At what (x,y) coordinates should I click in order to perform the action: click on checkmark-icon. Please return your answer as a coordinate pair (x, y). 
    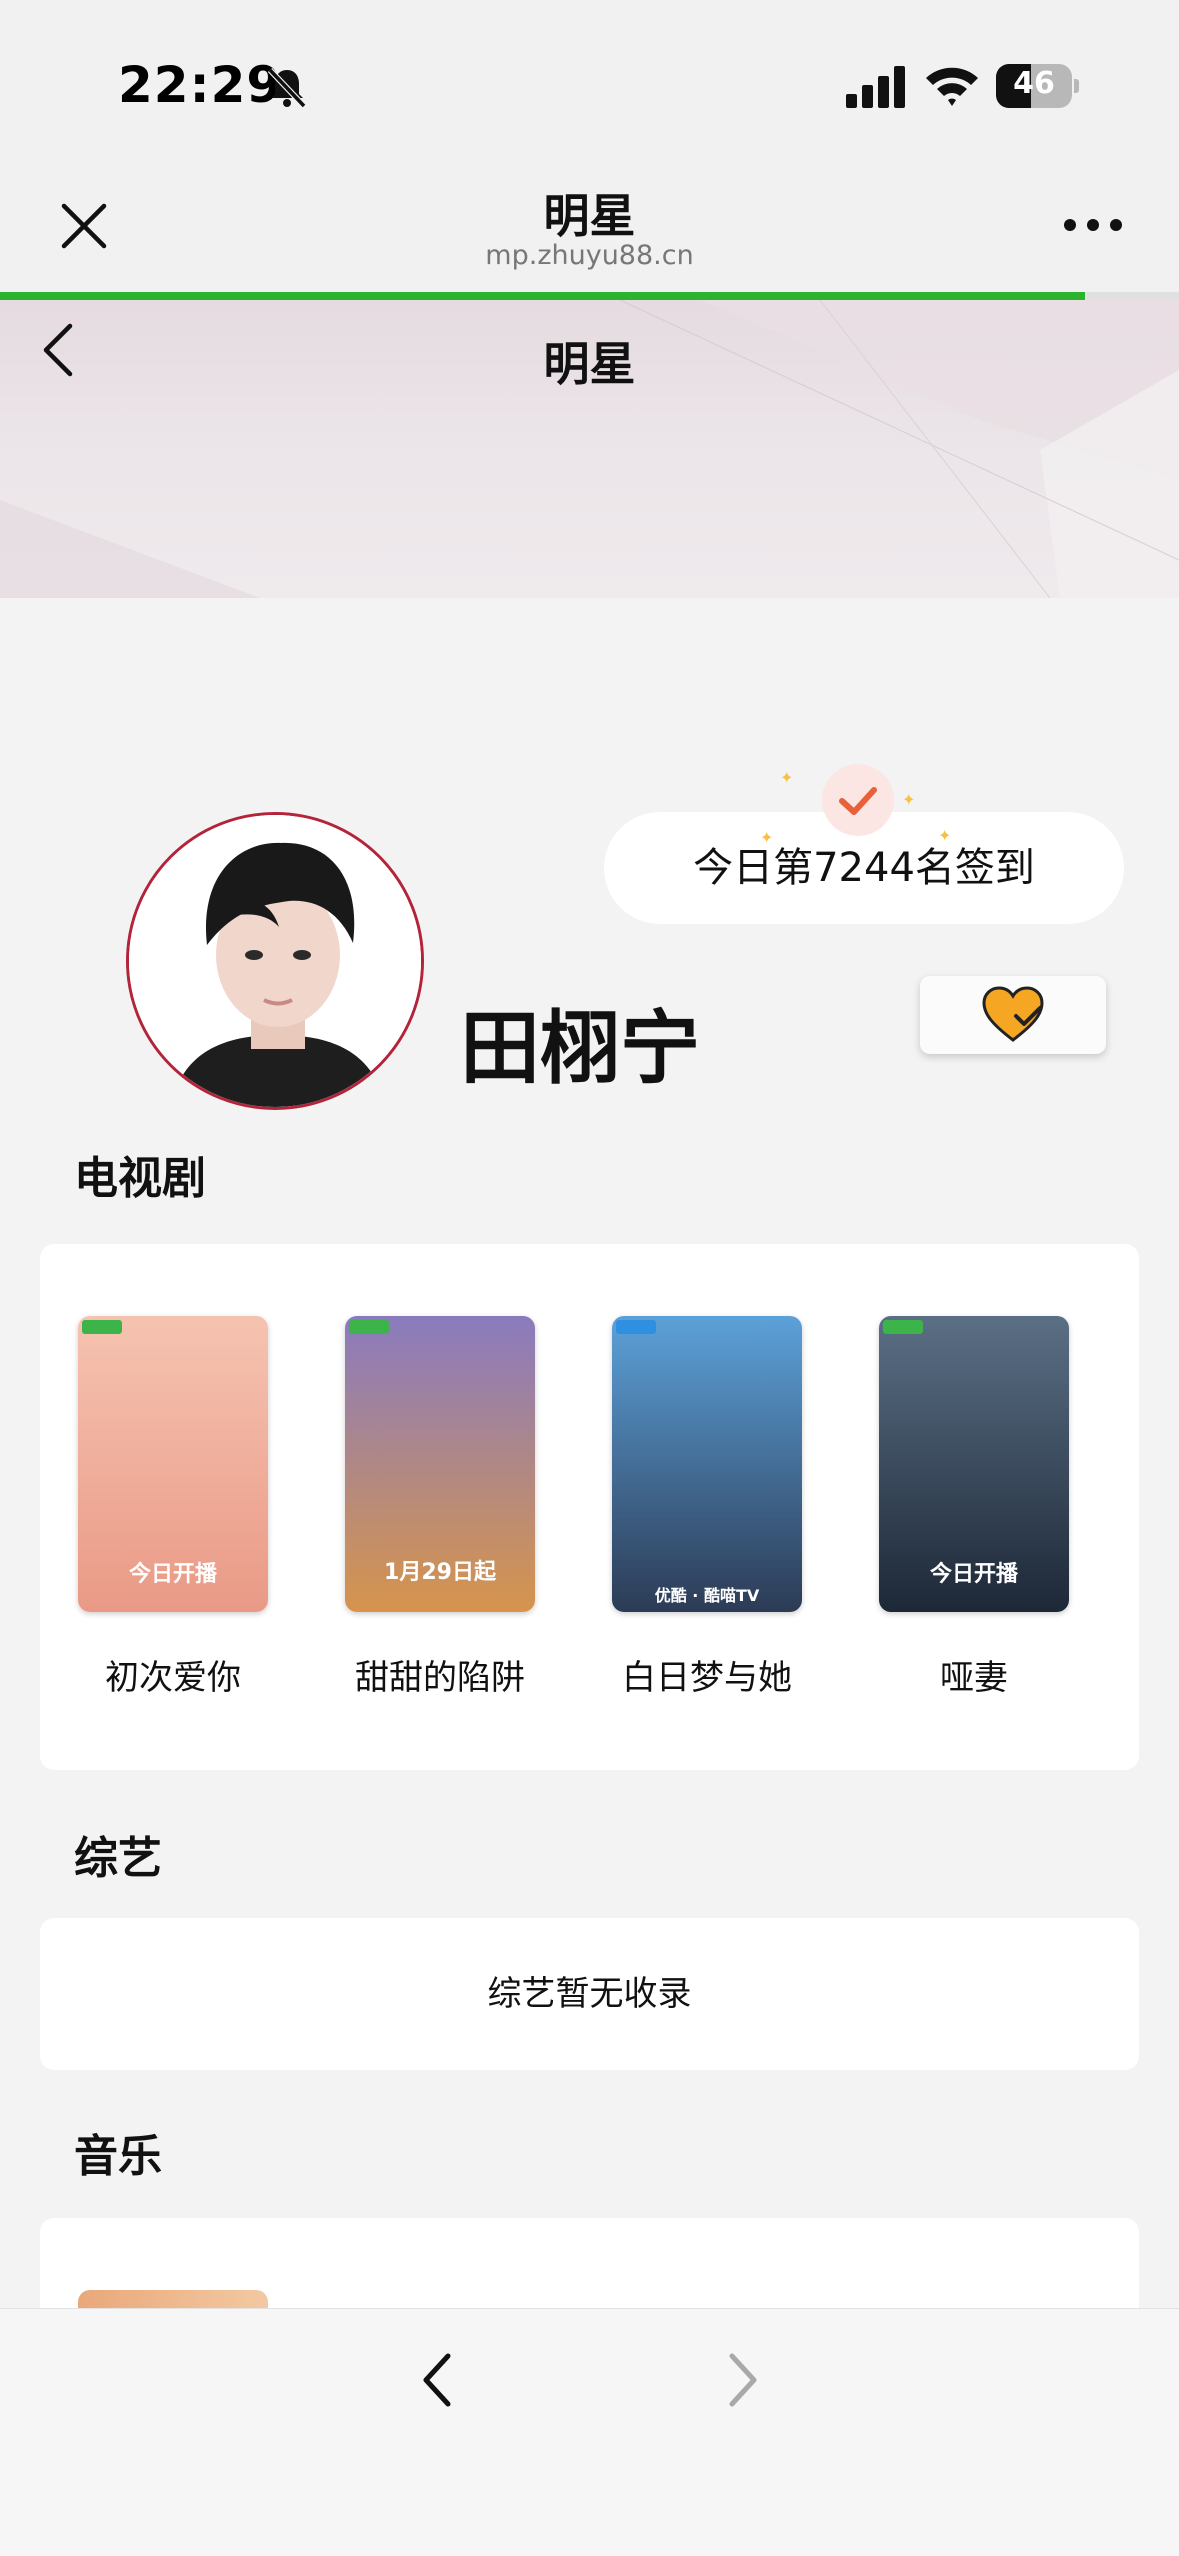
    Looking at the image, I should click on (858, 800).